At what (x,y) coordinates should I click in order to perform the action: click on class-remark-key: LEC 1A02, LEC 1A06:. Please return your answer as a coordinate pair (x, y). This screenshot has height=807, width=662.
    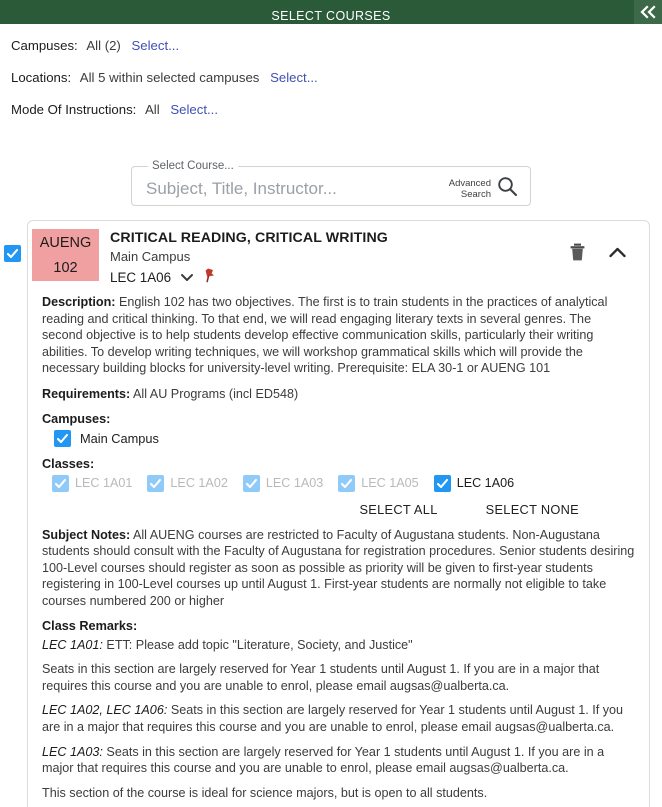
    Looking at the image, I should click on (105, 710).